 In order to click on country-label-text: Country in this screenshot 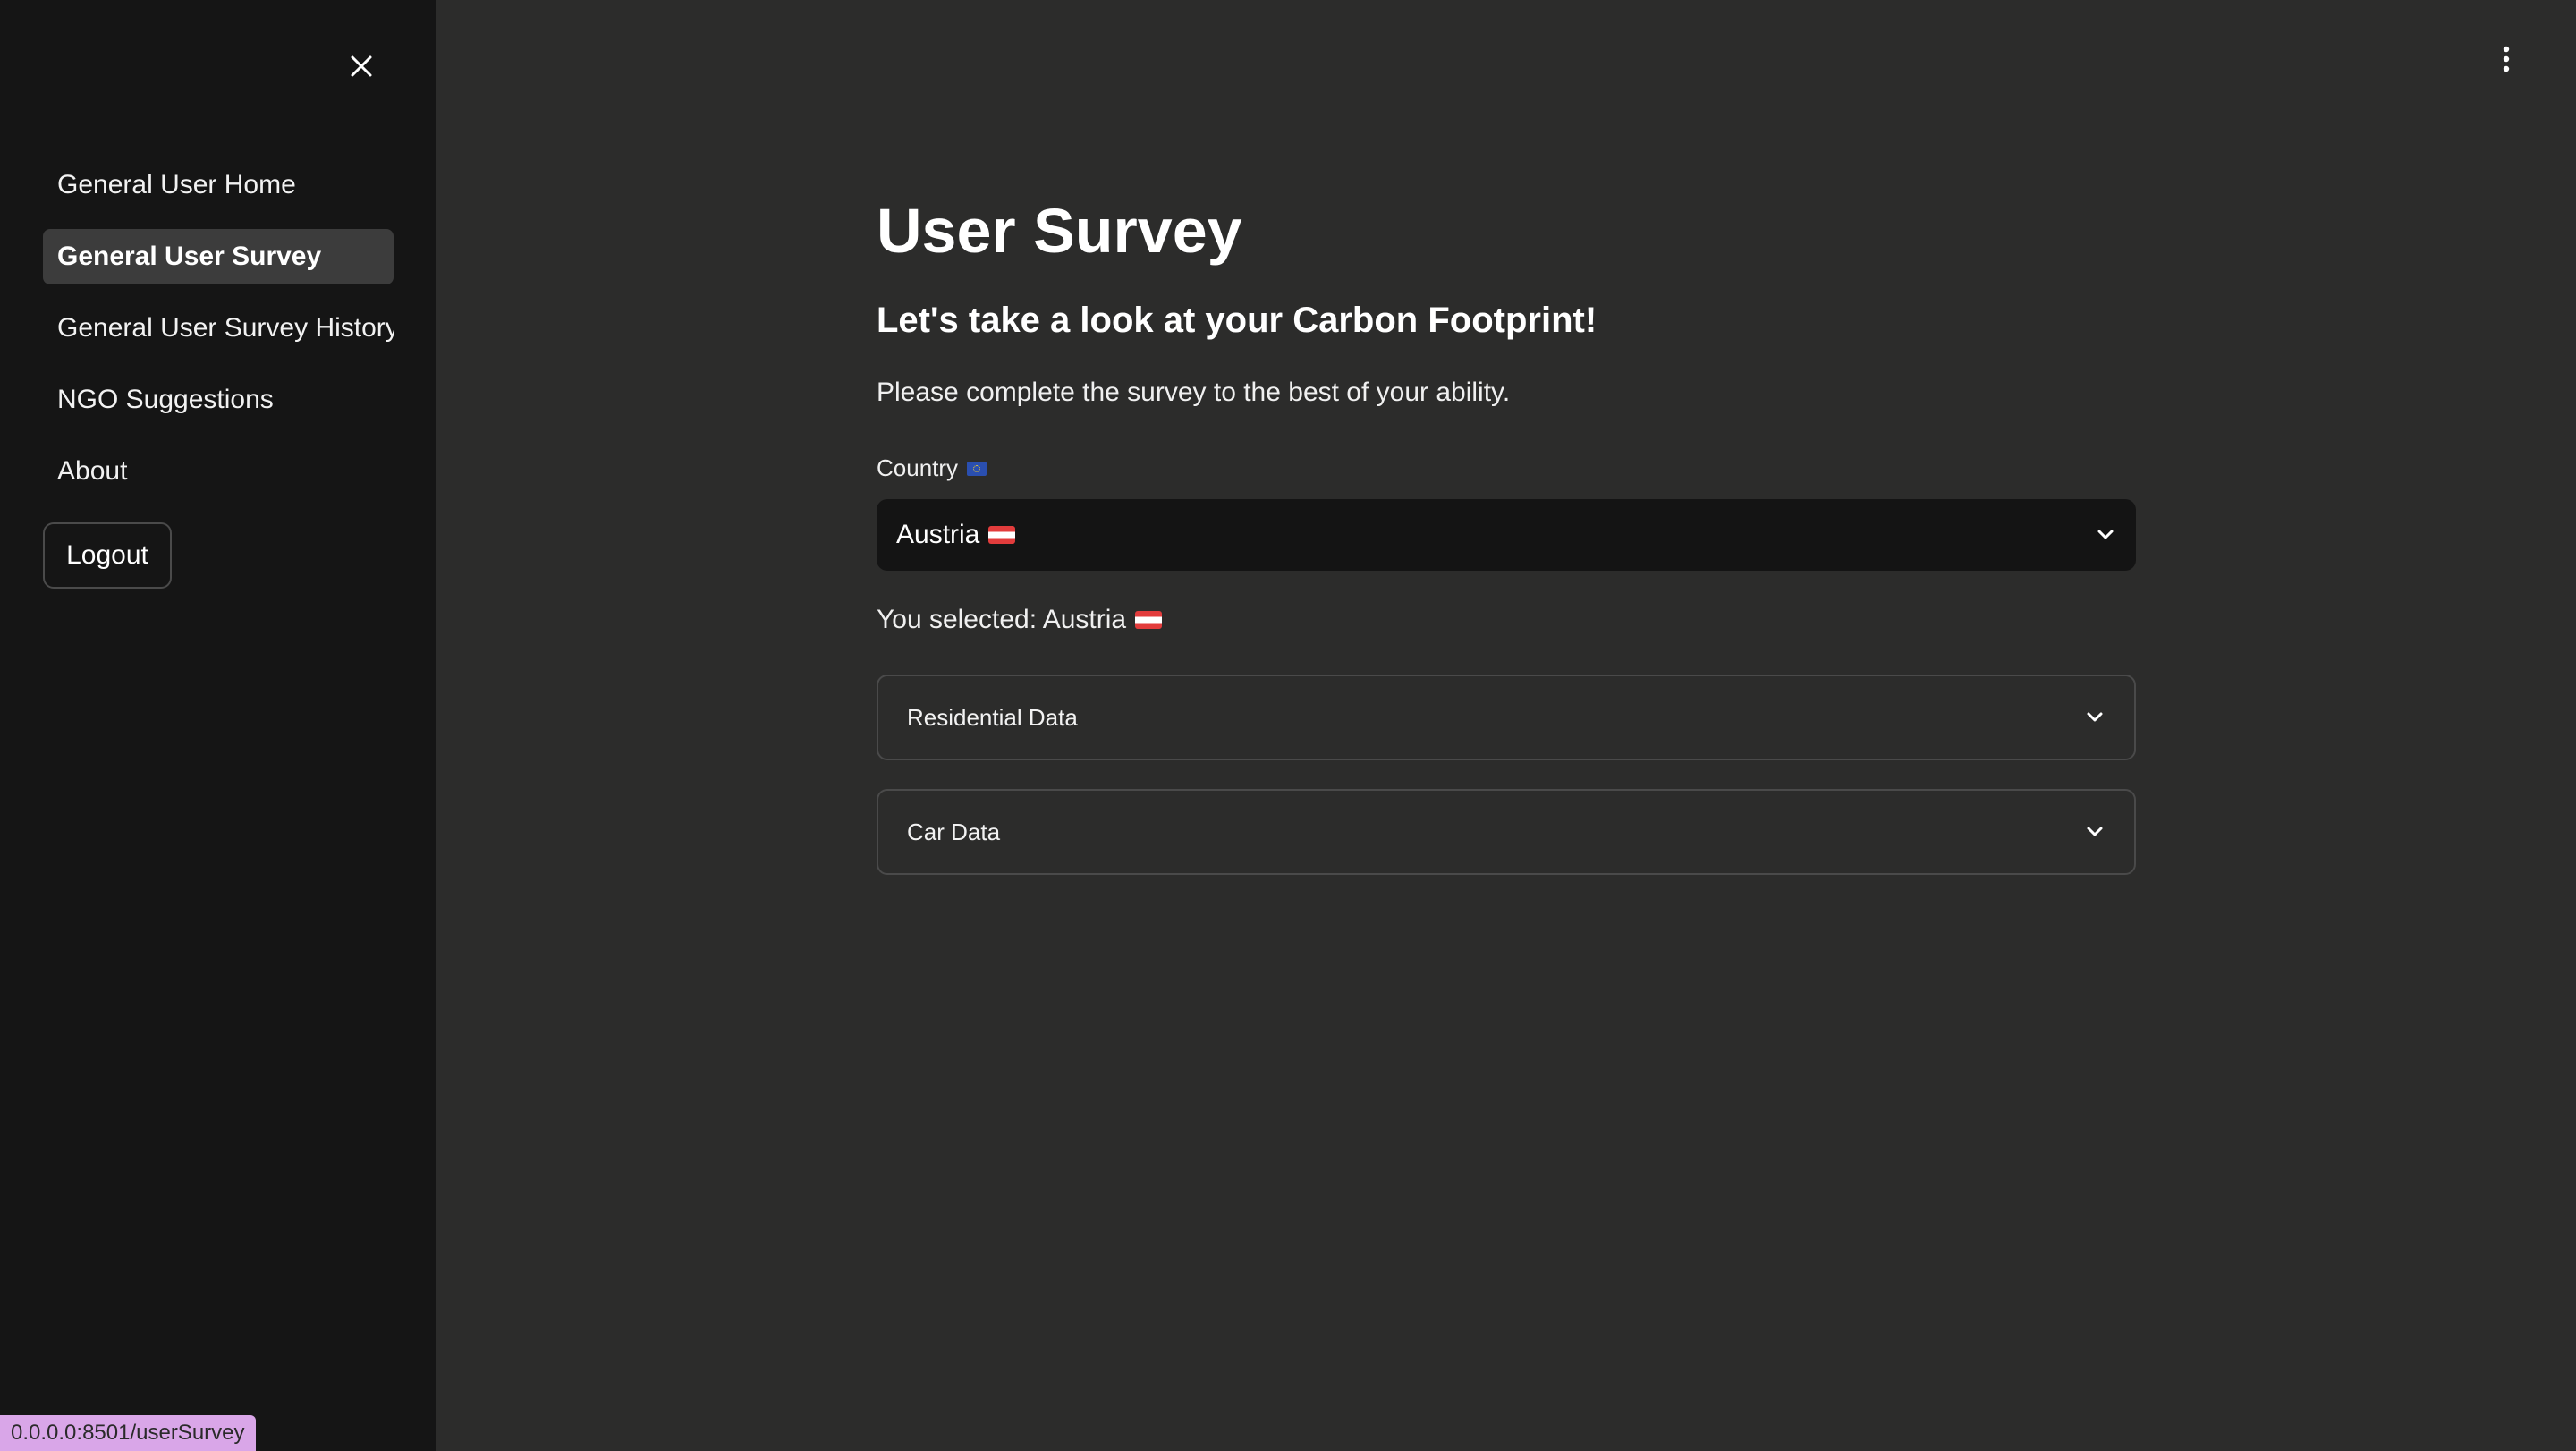, I will do `click(918, 467)`.